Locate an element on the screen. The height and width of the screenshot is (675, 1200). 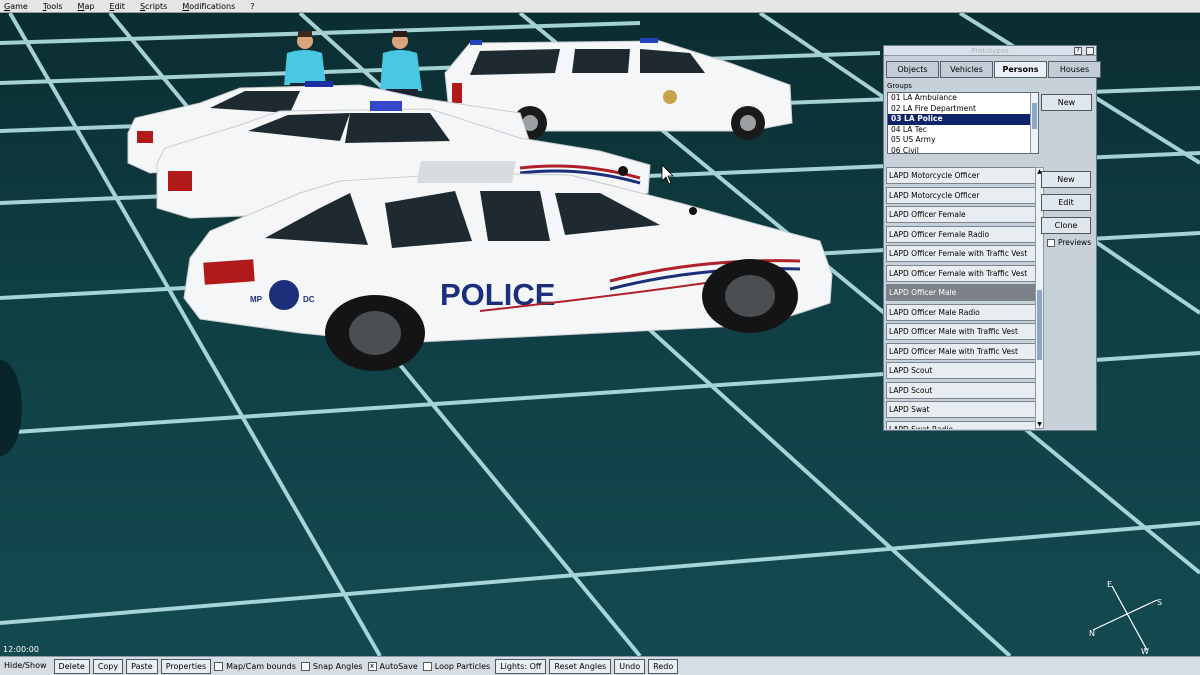
snap-angles-label: Snap Angles is located at coordinates (337, 666).